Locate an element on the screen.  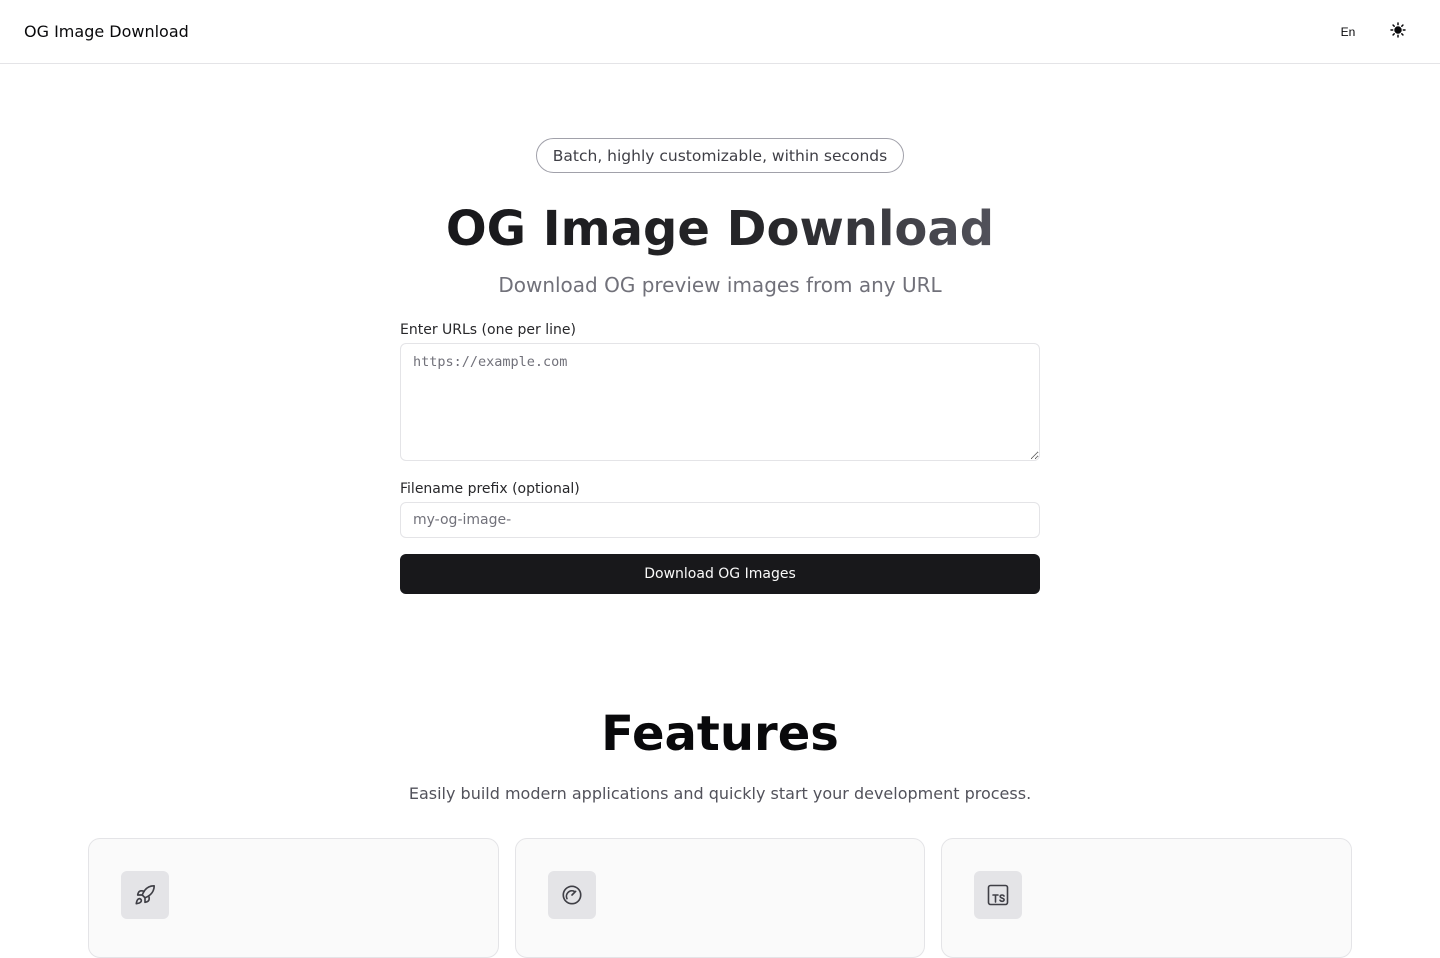
theme-toggle-button is located at coordinates (1398, 32).